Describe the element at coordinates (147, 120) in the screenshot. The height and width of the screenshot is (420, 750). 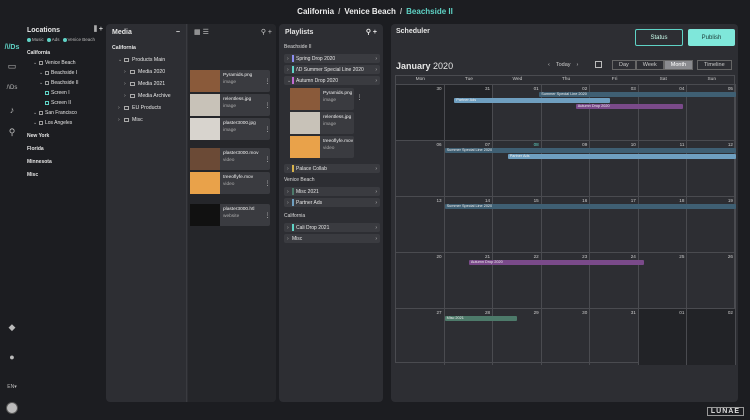
I see `media-folder-item: › Misc` at that location.